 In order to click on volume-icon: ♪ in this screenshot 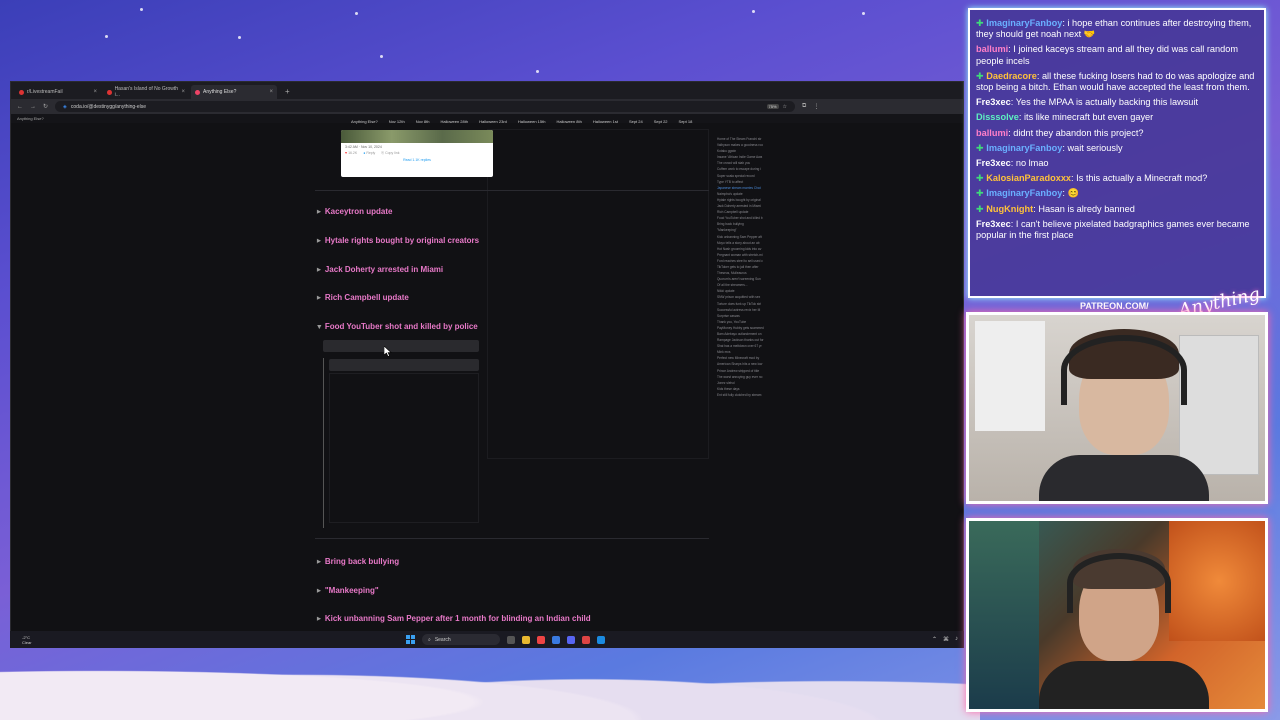, I will do `click(956, 639)`.